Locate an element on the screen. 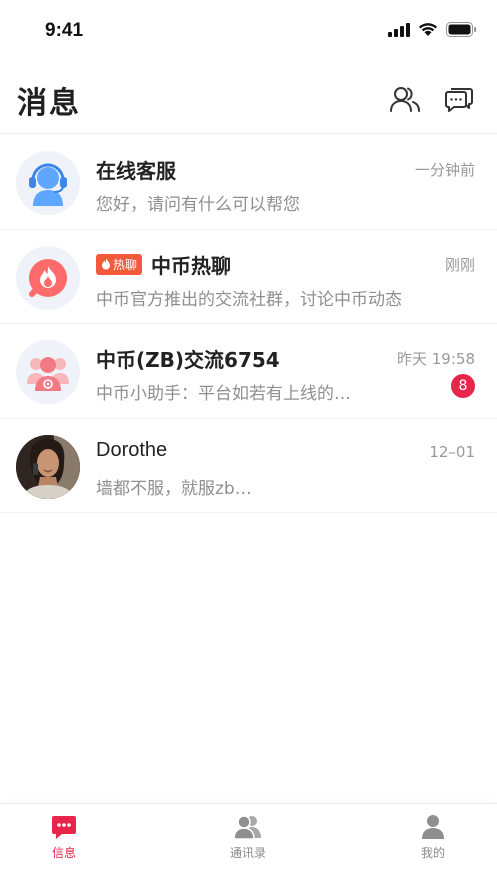 This screenshot has width=497, height=883. status-icons is located at coordinates (432, 29).